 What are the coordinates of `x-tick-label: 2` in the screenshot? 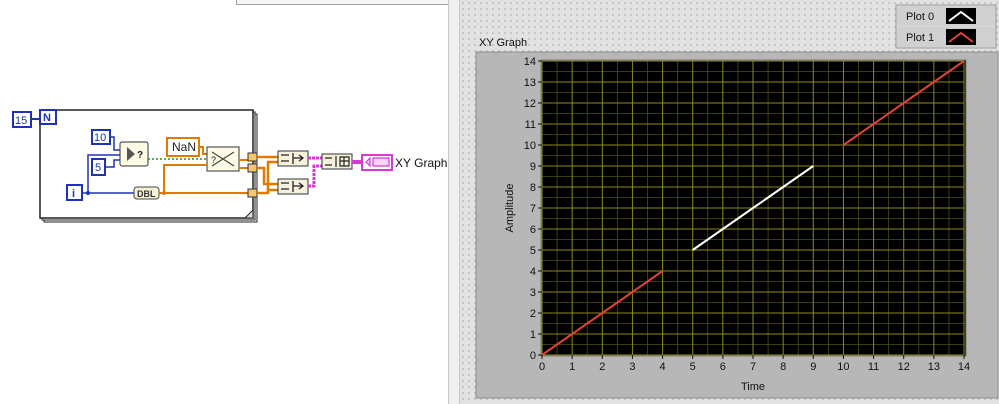 It's located at (602, 367).